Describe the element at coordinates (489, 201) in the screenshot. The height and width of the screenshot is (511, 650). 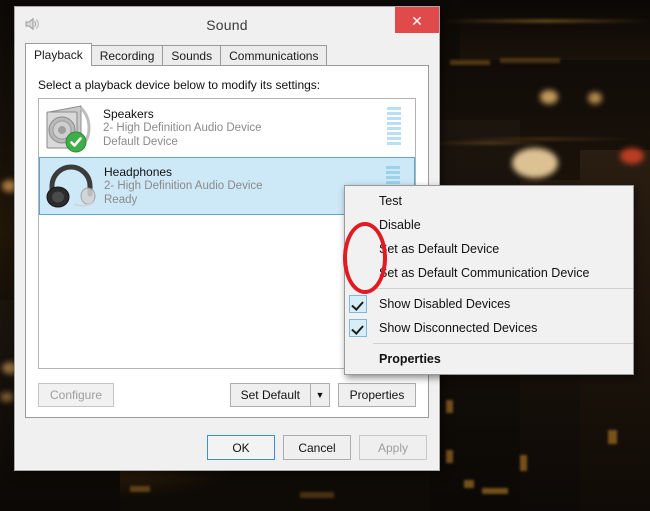
I see `menu-item-test: Test` at that location.